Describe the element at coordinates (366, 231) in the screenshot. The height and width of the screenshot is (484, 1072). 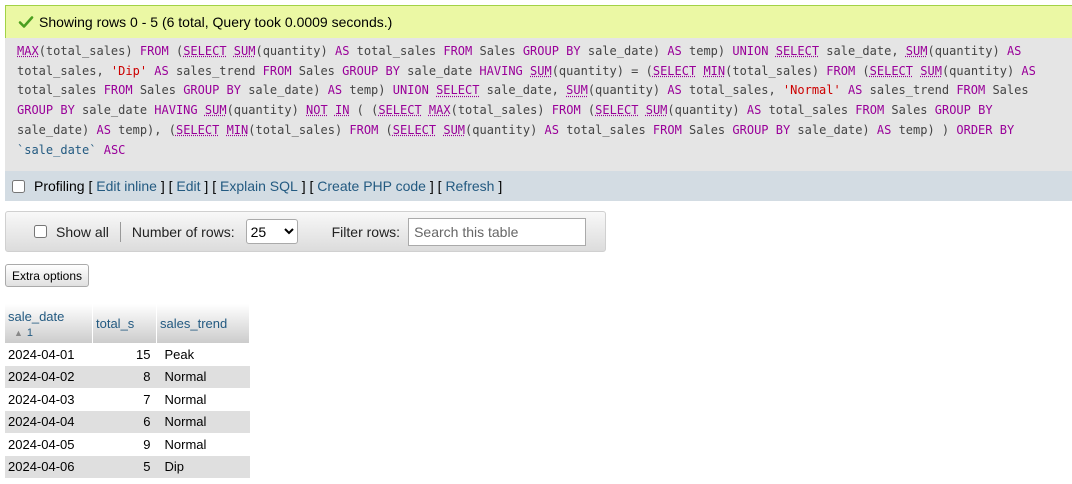
I see `filter-label: Filter rows:` at that location.